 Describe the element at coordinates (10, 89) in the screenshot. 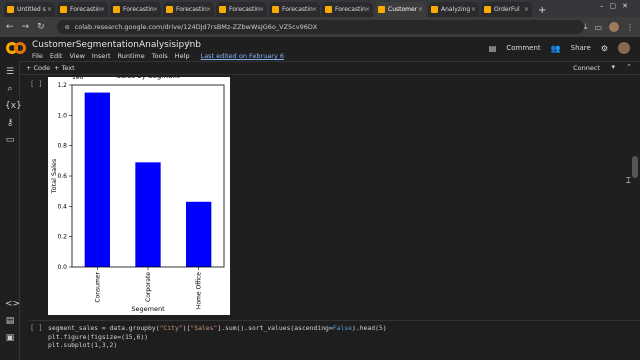

I see `search-icon: ⌕` at that location.